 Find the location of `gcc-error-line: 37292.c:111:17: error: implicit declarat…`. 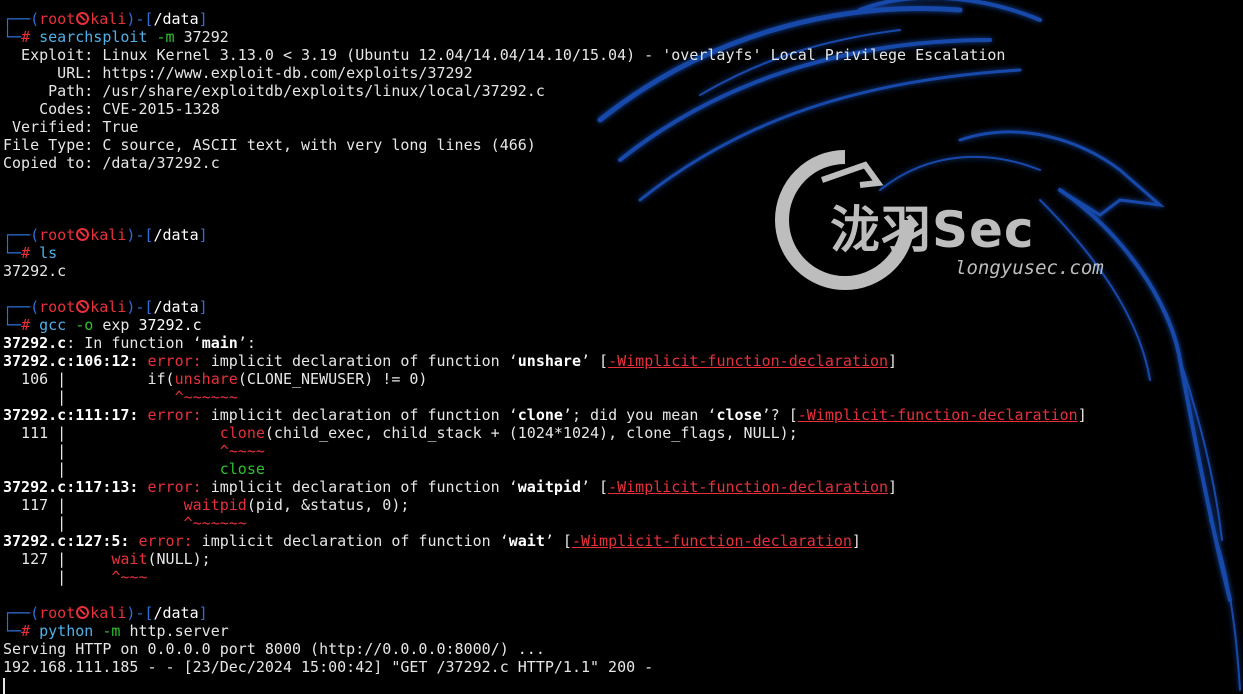

gcc-error-line: 37292.c:111:17: error: implicit declarat… is located at coordinates (545, 415).